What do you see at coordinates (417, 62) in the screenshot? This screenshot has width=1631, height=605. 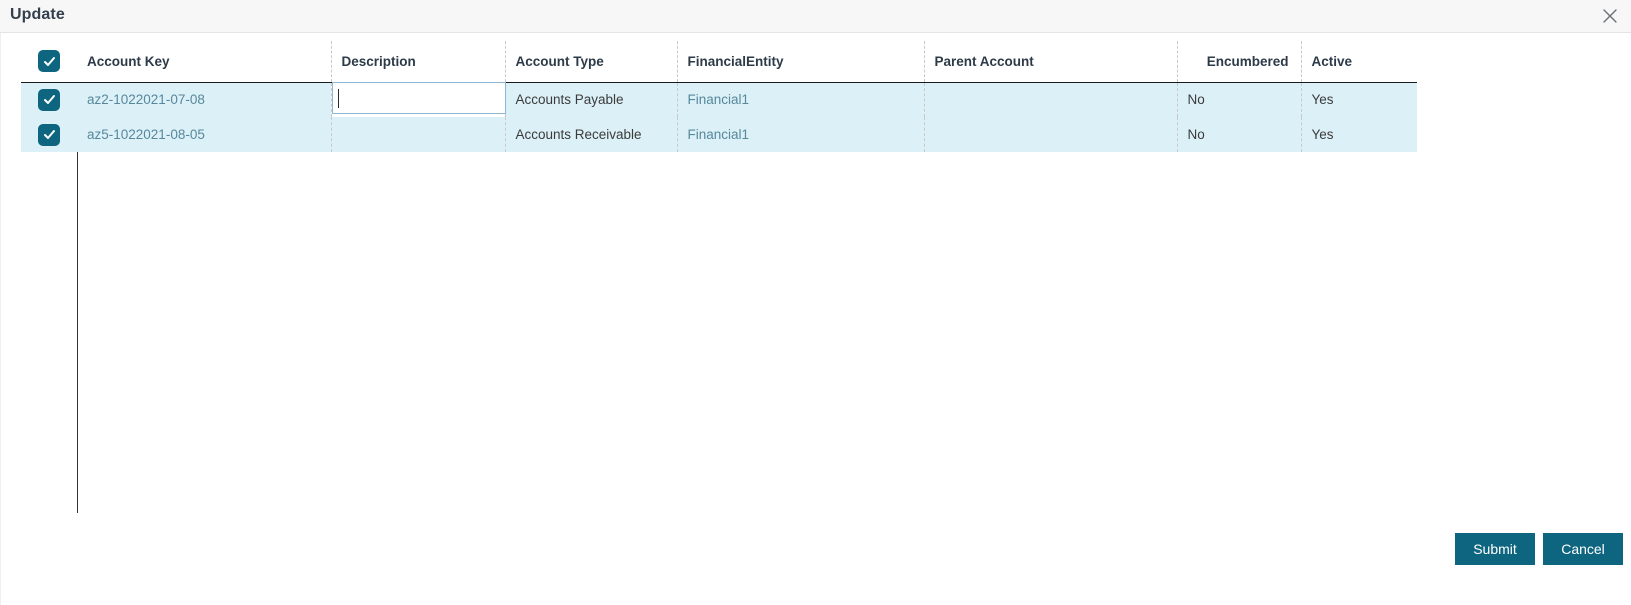 I see `column-header-description: Description` at bounding box center [417, 62].